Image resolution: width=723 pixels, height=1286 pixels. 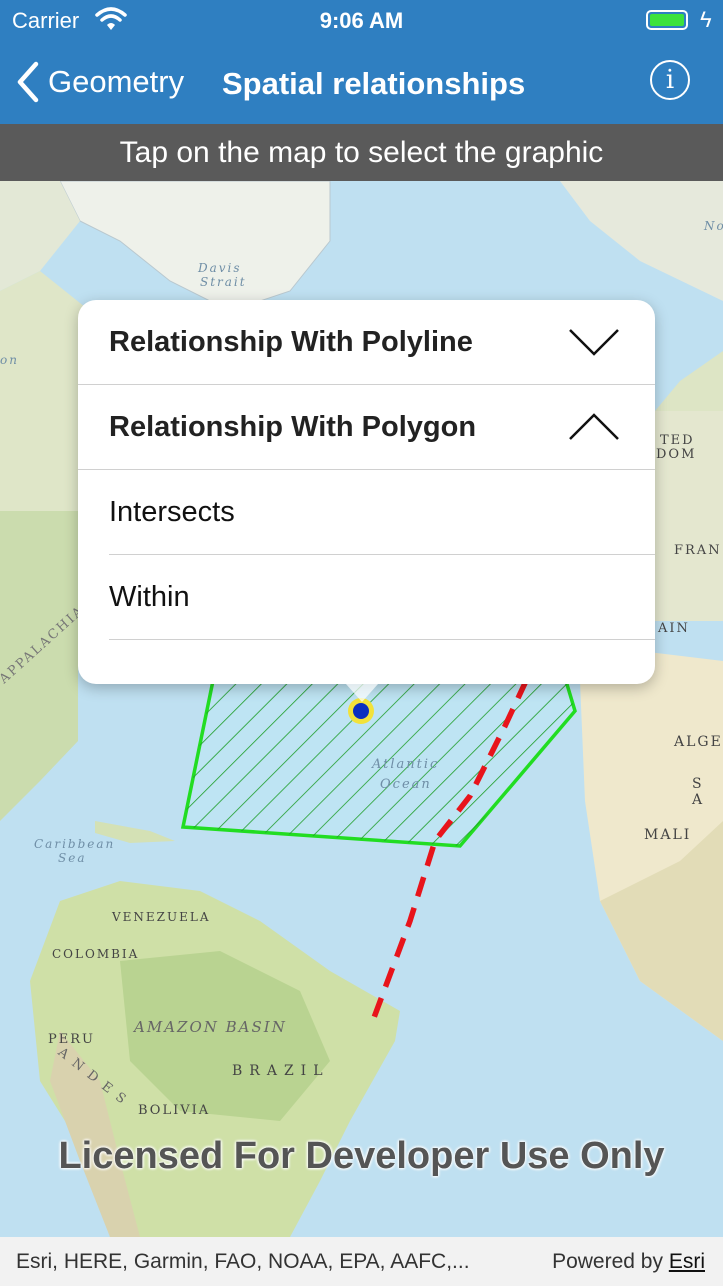 What do you see at coordinates (362, 693) in the screenshot?
I see `popover-arrow` at bounding box center [362, 693].